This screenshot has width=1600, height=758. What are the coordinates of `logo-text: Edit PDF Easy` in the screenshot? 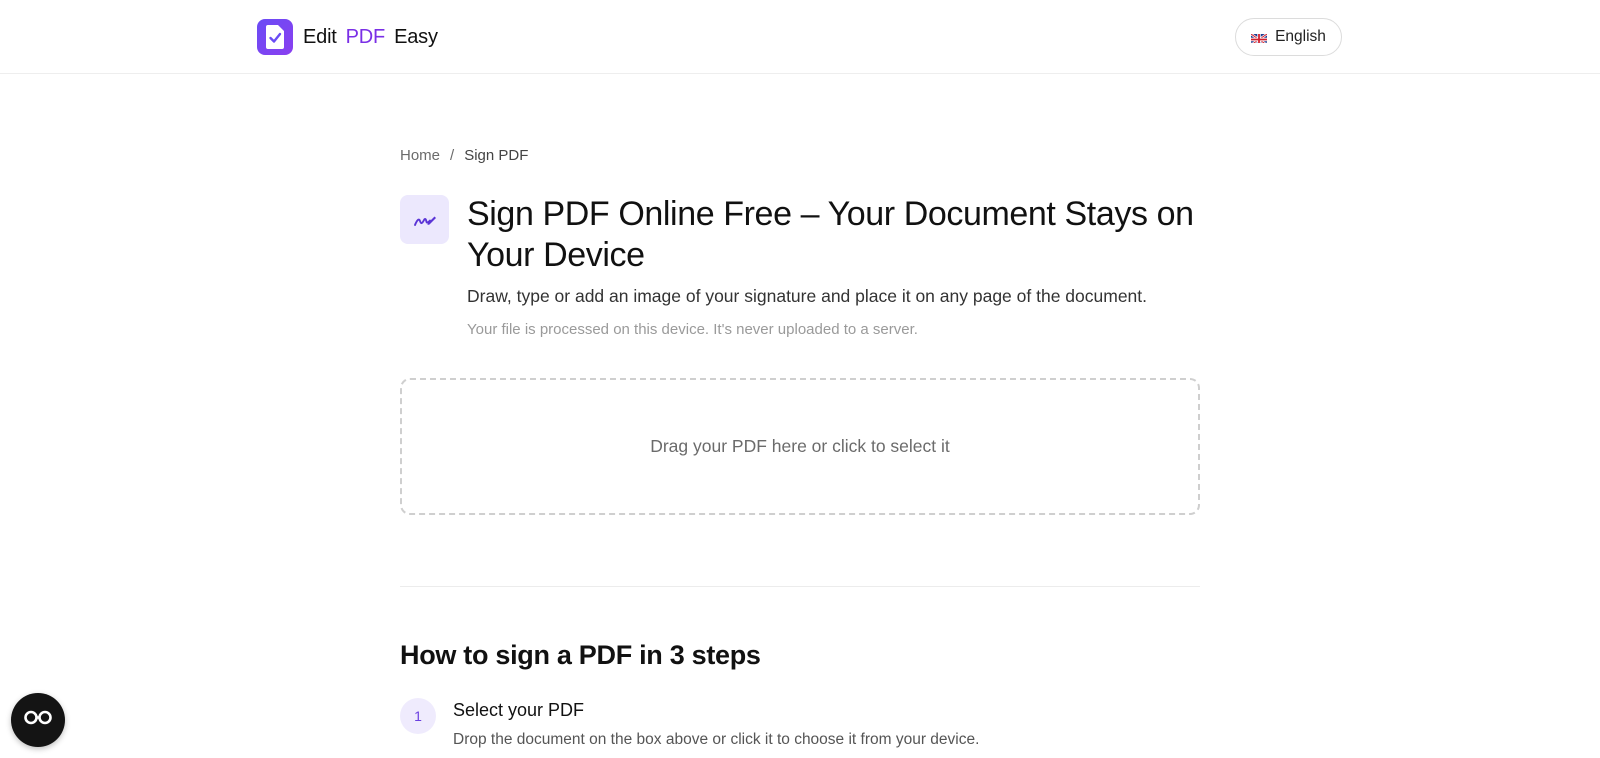 It's located at (370, 37).